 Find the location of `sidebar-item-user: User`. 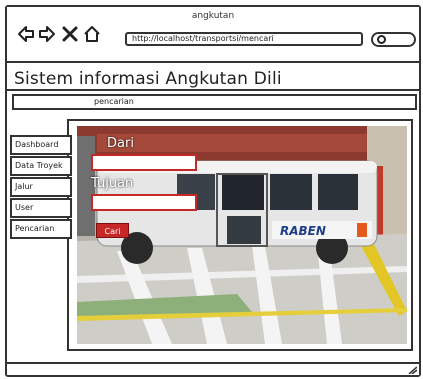

sidebar-item-user: User is located at coordinates (41, 208).